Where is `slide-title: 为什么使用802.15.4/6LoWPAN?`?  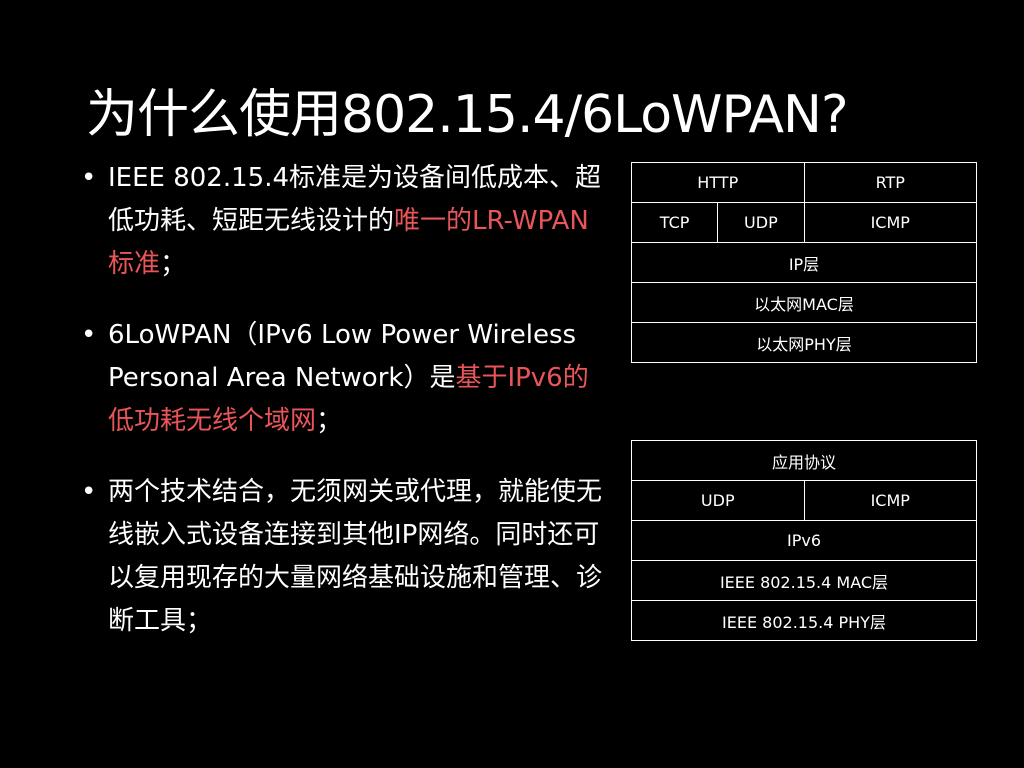
slide-title: 为什么使用802.15.4/6LoWPAN? is located at coordinates (467, 114).